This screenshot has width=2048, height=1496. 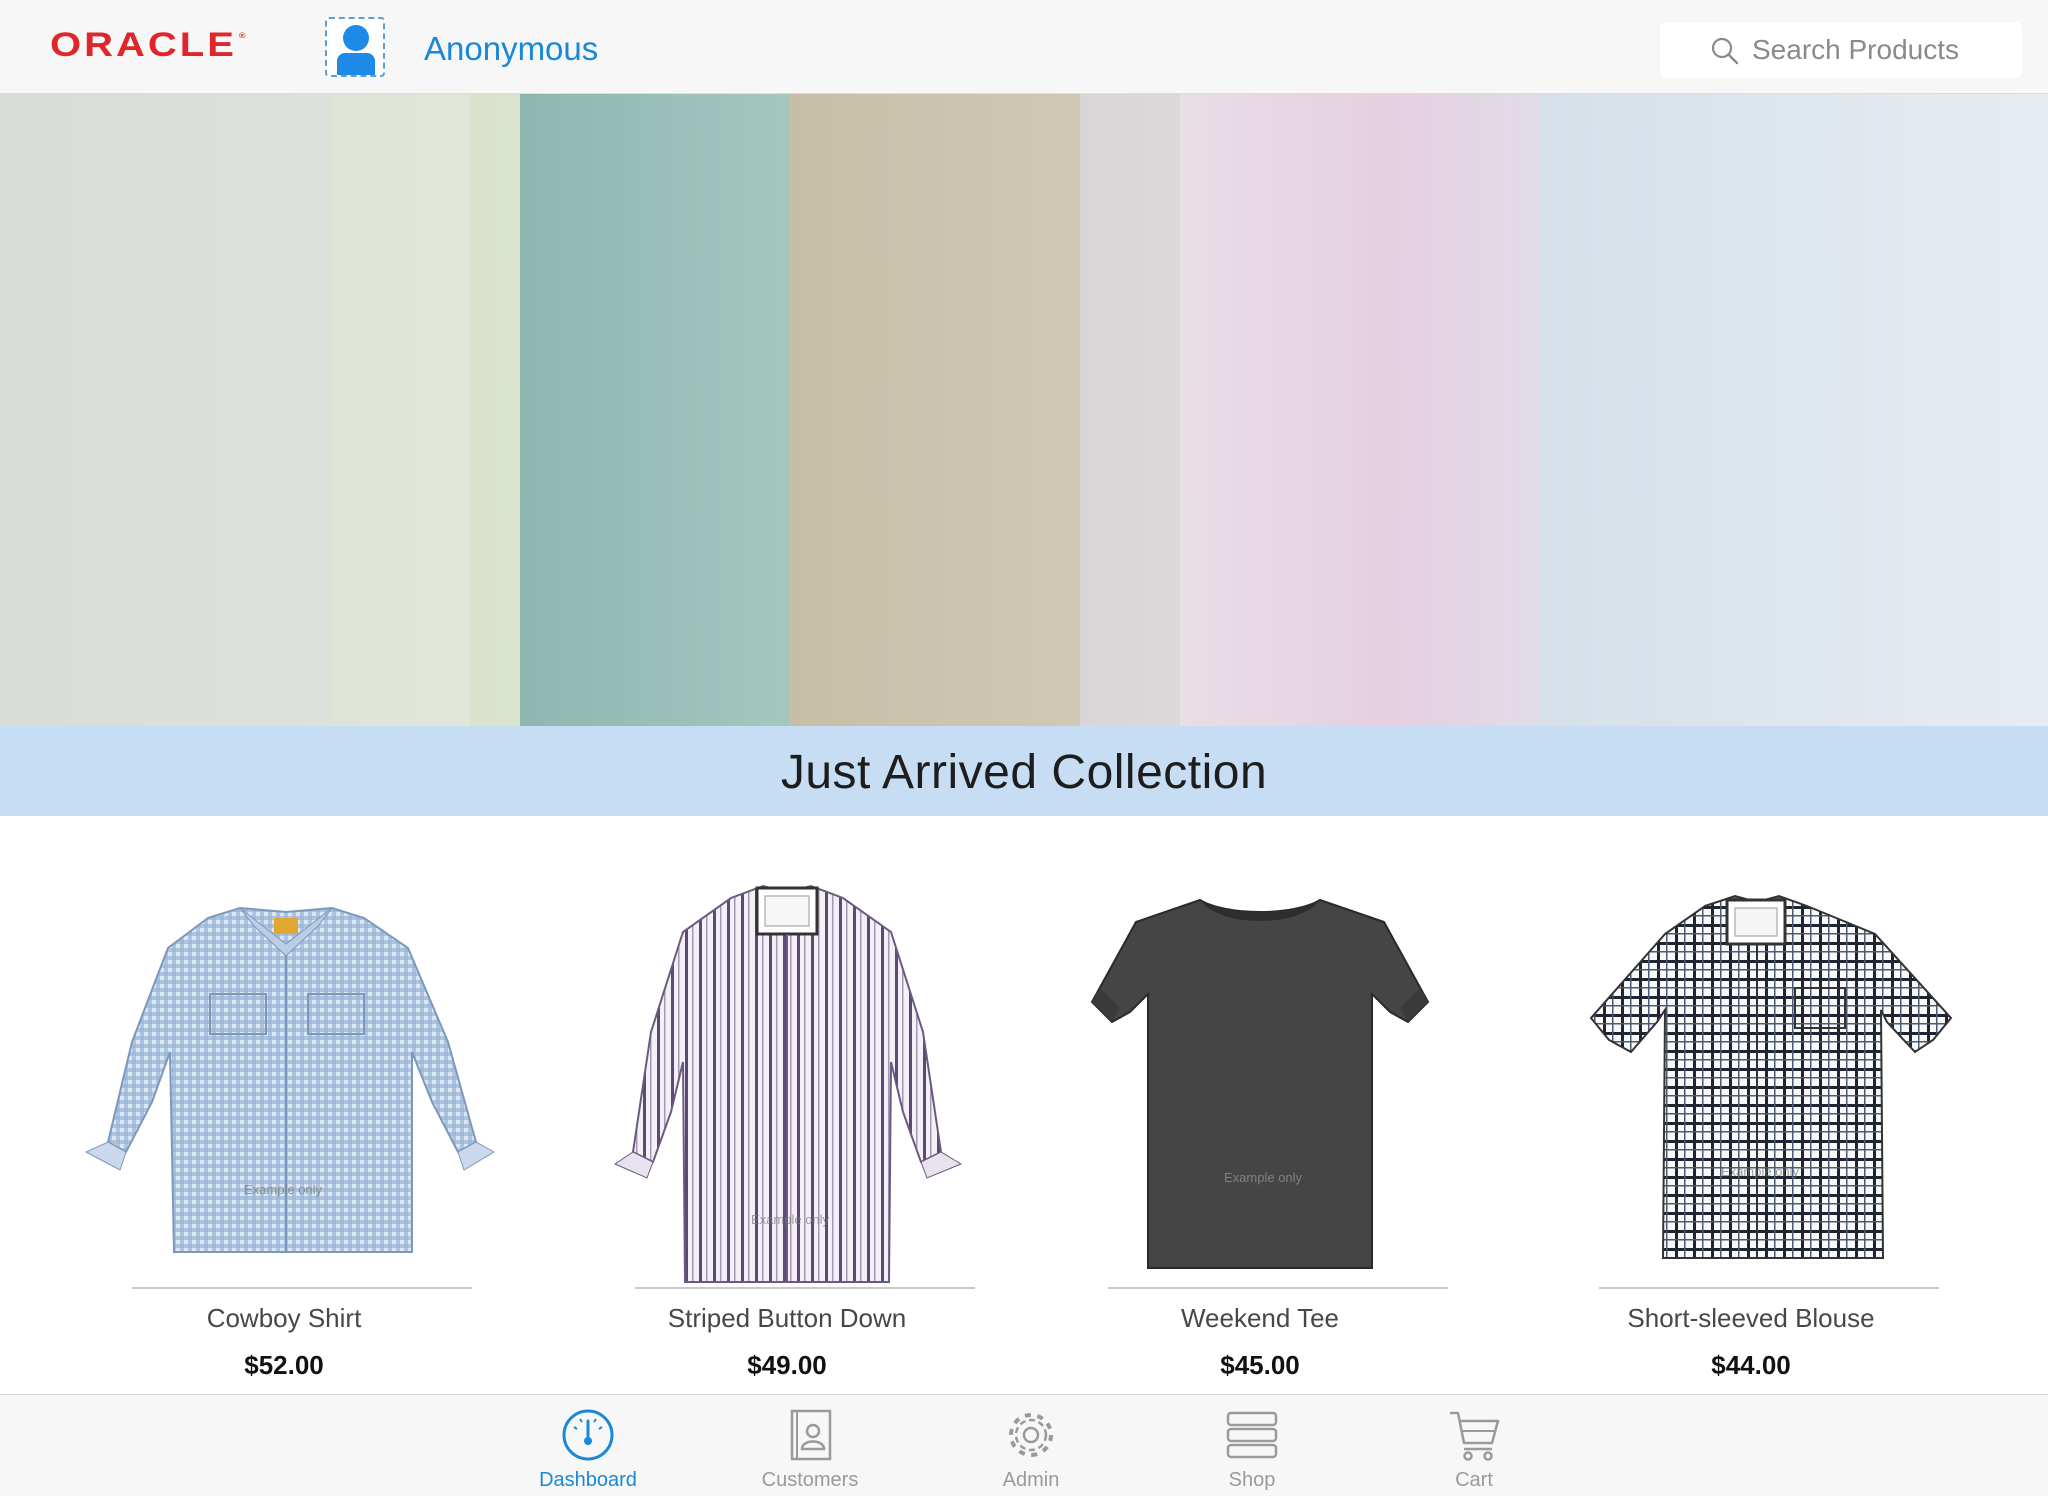 I want to click on tab-admin: Admin, so click(x=1031, y=1445).